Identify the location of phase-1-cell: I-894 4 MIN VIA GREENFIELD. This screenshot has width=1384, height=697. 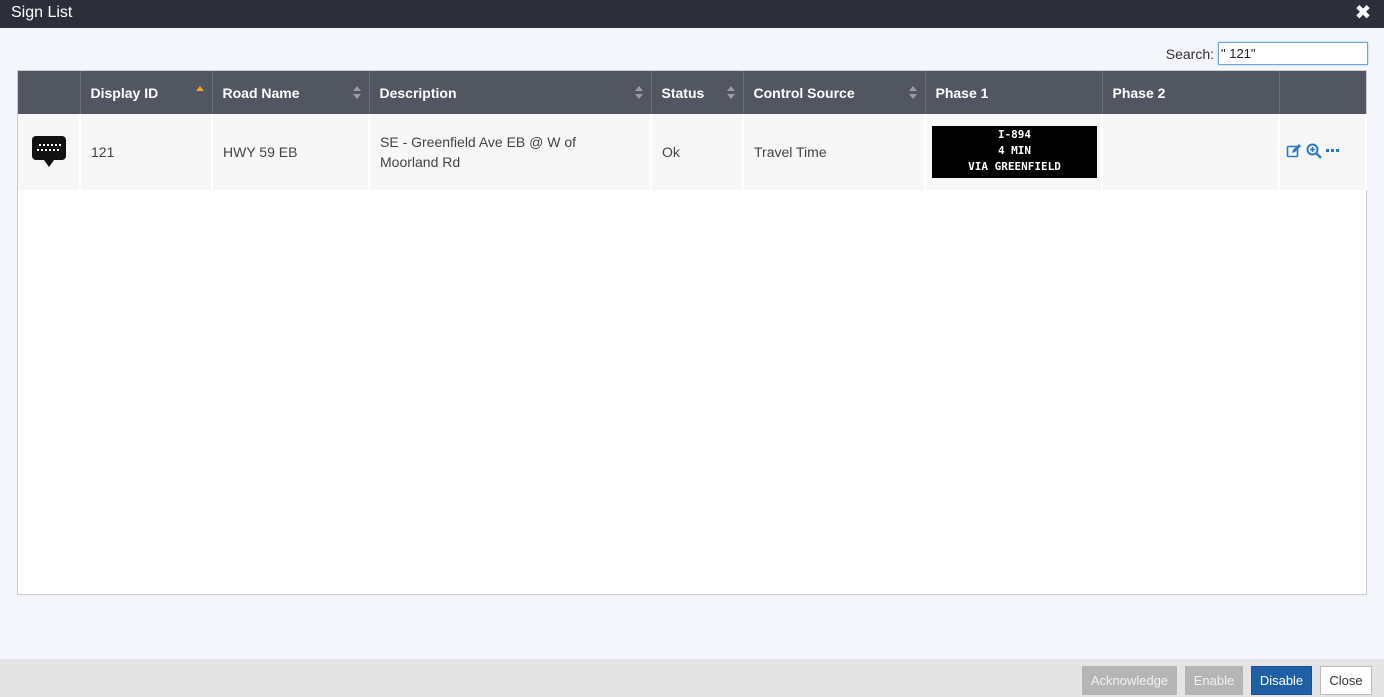
(1014, 152).